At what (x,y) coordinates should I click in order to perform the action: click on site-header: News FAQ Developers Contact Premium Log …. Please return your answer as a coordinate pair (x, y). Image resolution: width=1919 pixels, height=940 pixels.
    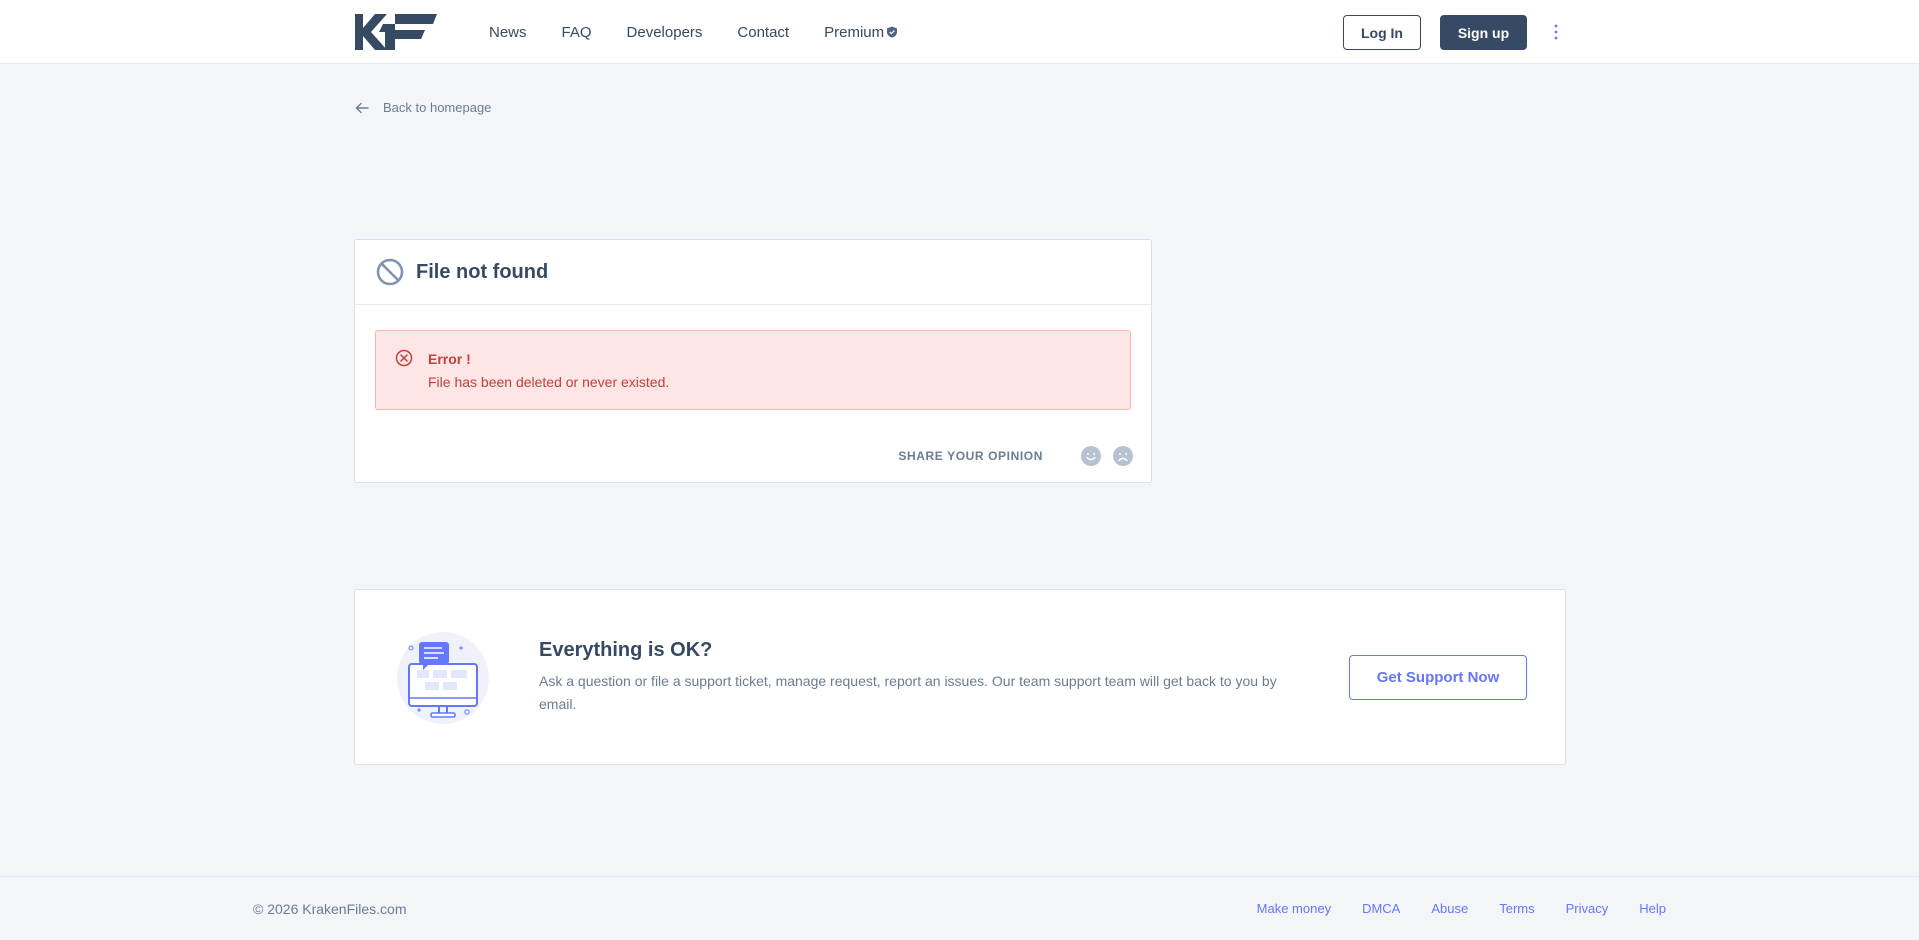
    Looking at the image, I should click on (959, 32).